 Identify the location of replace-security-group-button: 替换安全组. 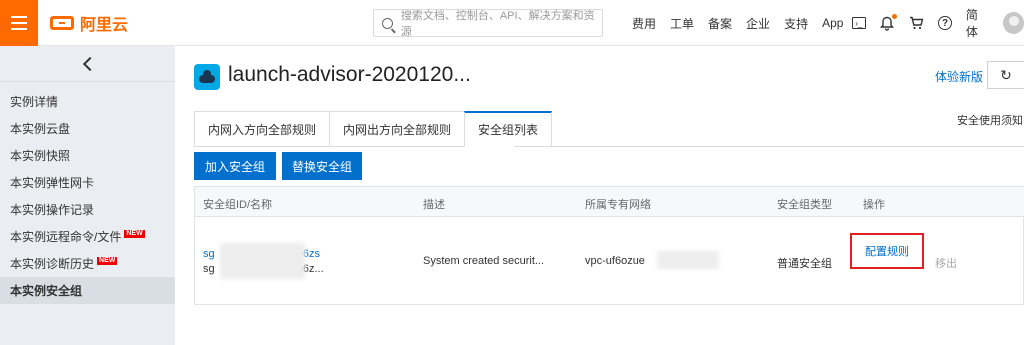
(322, 166).